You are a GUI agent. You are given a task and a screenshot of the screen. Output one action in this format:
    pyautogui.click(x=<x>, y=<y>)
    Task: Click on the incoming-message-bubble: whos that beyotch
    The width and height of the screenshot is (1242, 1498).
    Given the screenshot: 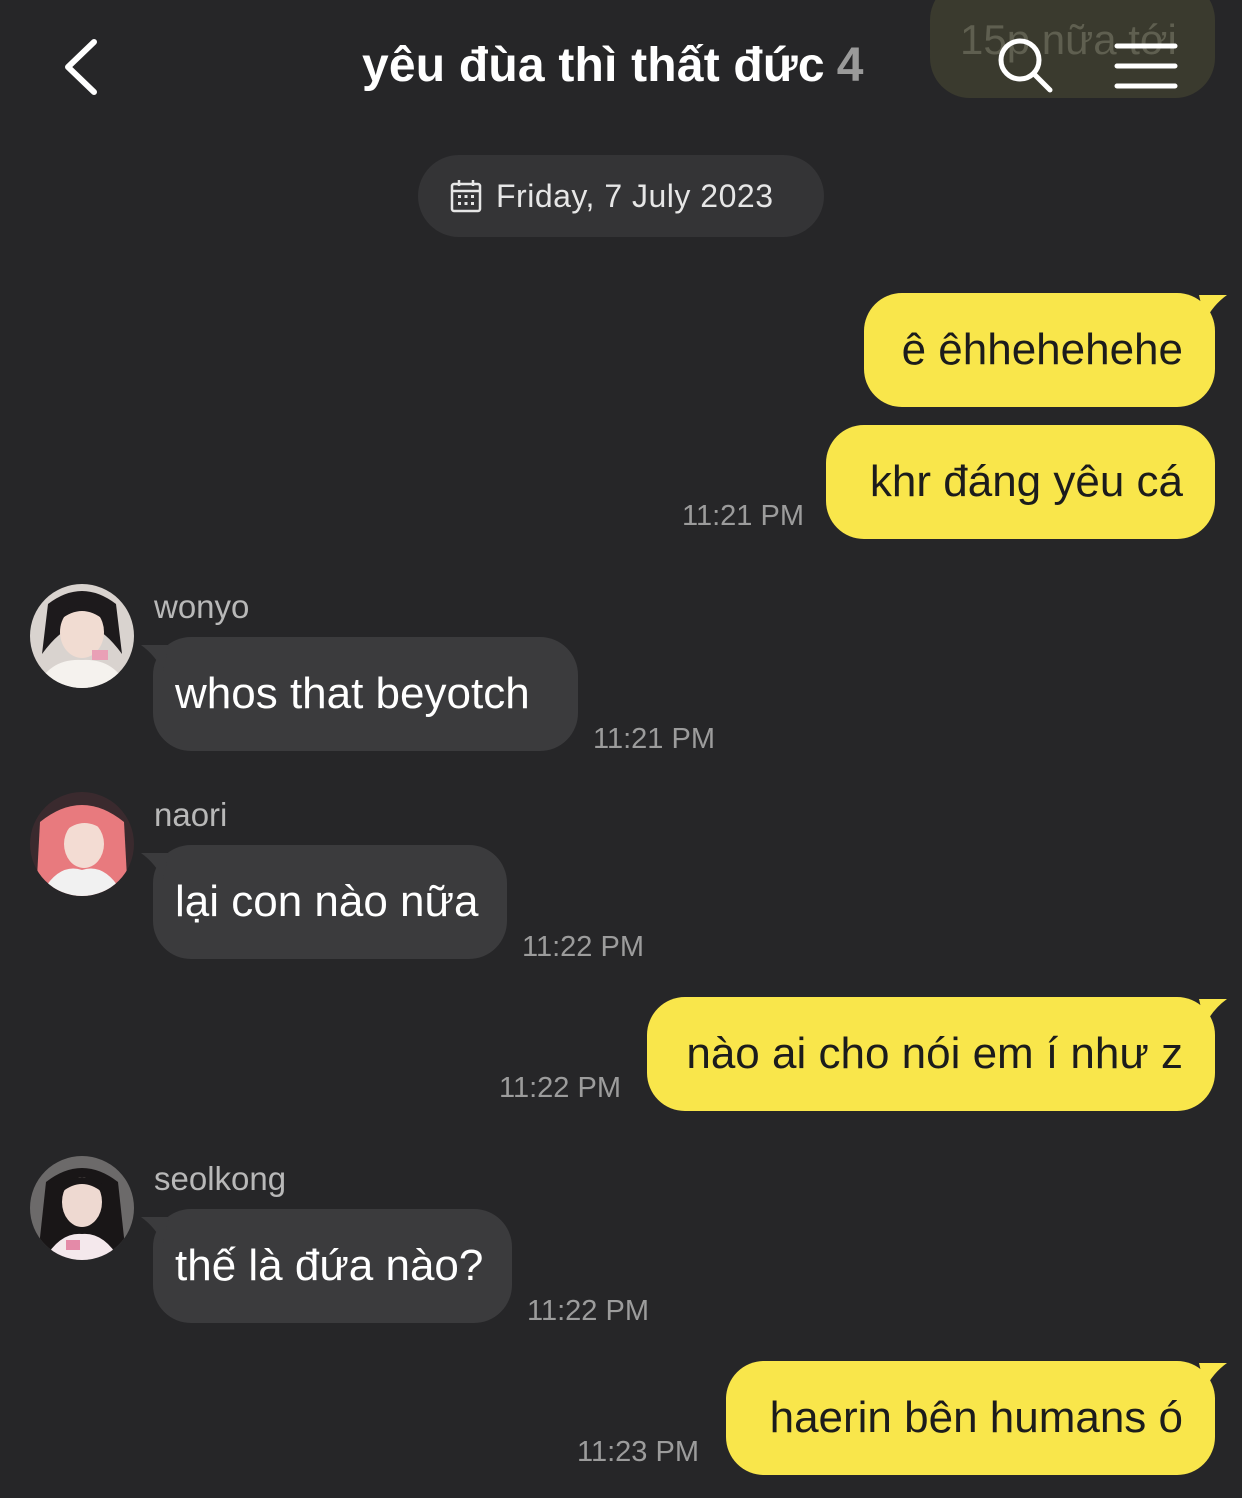 What is the action you would take?
    pyautogui.click(x=359, y=694)
    